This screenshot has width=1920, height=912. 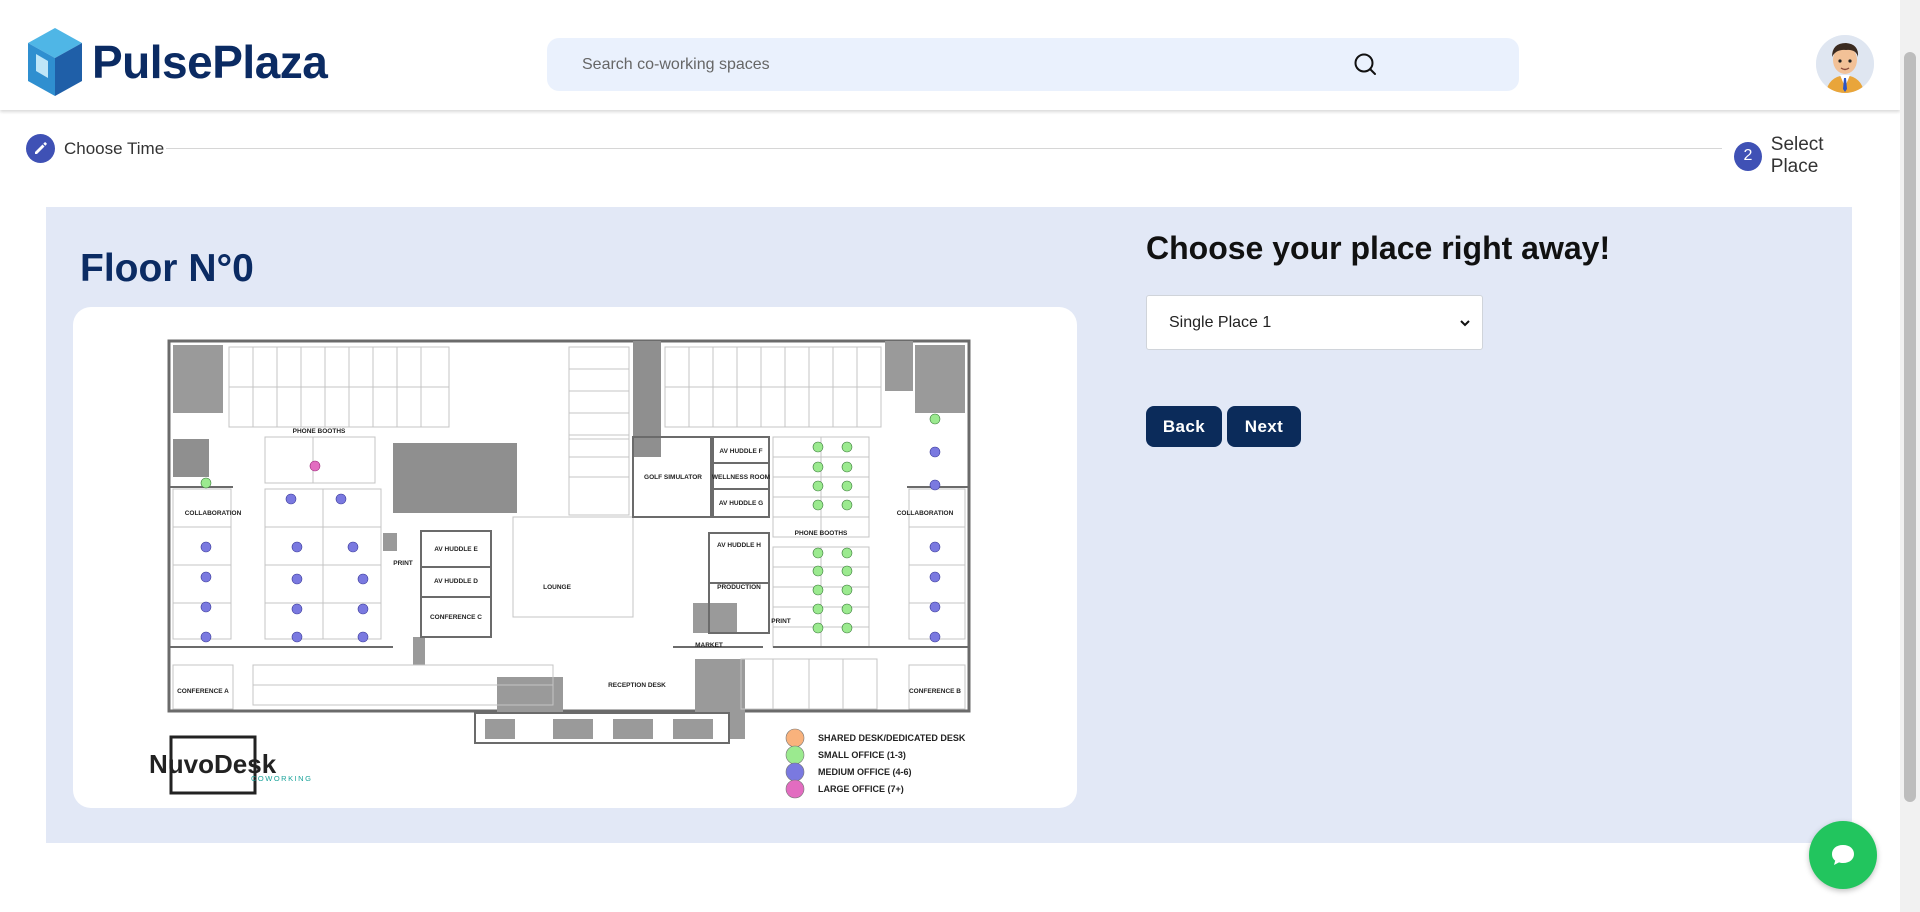 I want to click on step-select-place: 2 Select Place, so click(x=1803, y=156).